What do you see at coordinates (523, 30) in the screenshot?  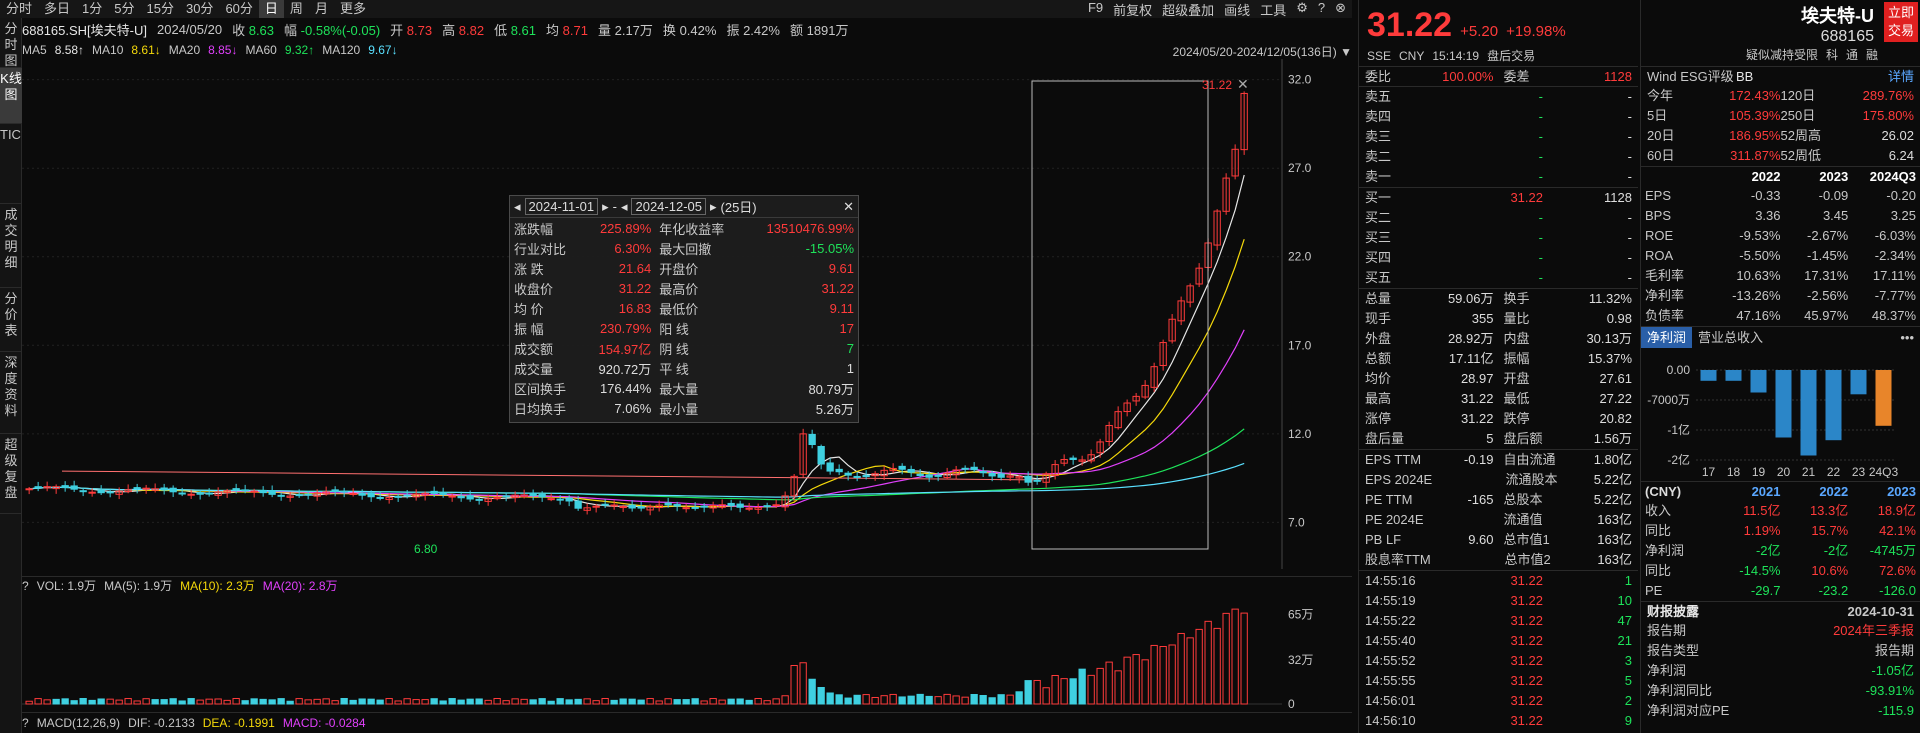 I see `low-value: 8.61` at bounding box center [523, 30].